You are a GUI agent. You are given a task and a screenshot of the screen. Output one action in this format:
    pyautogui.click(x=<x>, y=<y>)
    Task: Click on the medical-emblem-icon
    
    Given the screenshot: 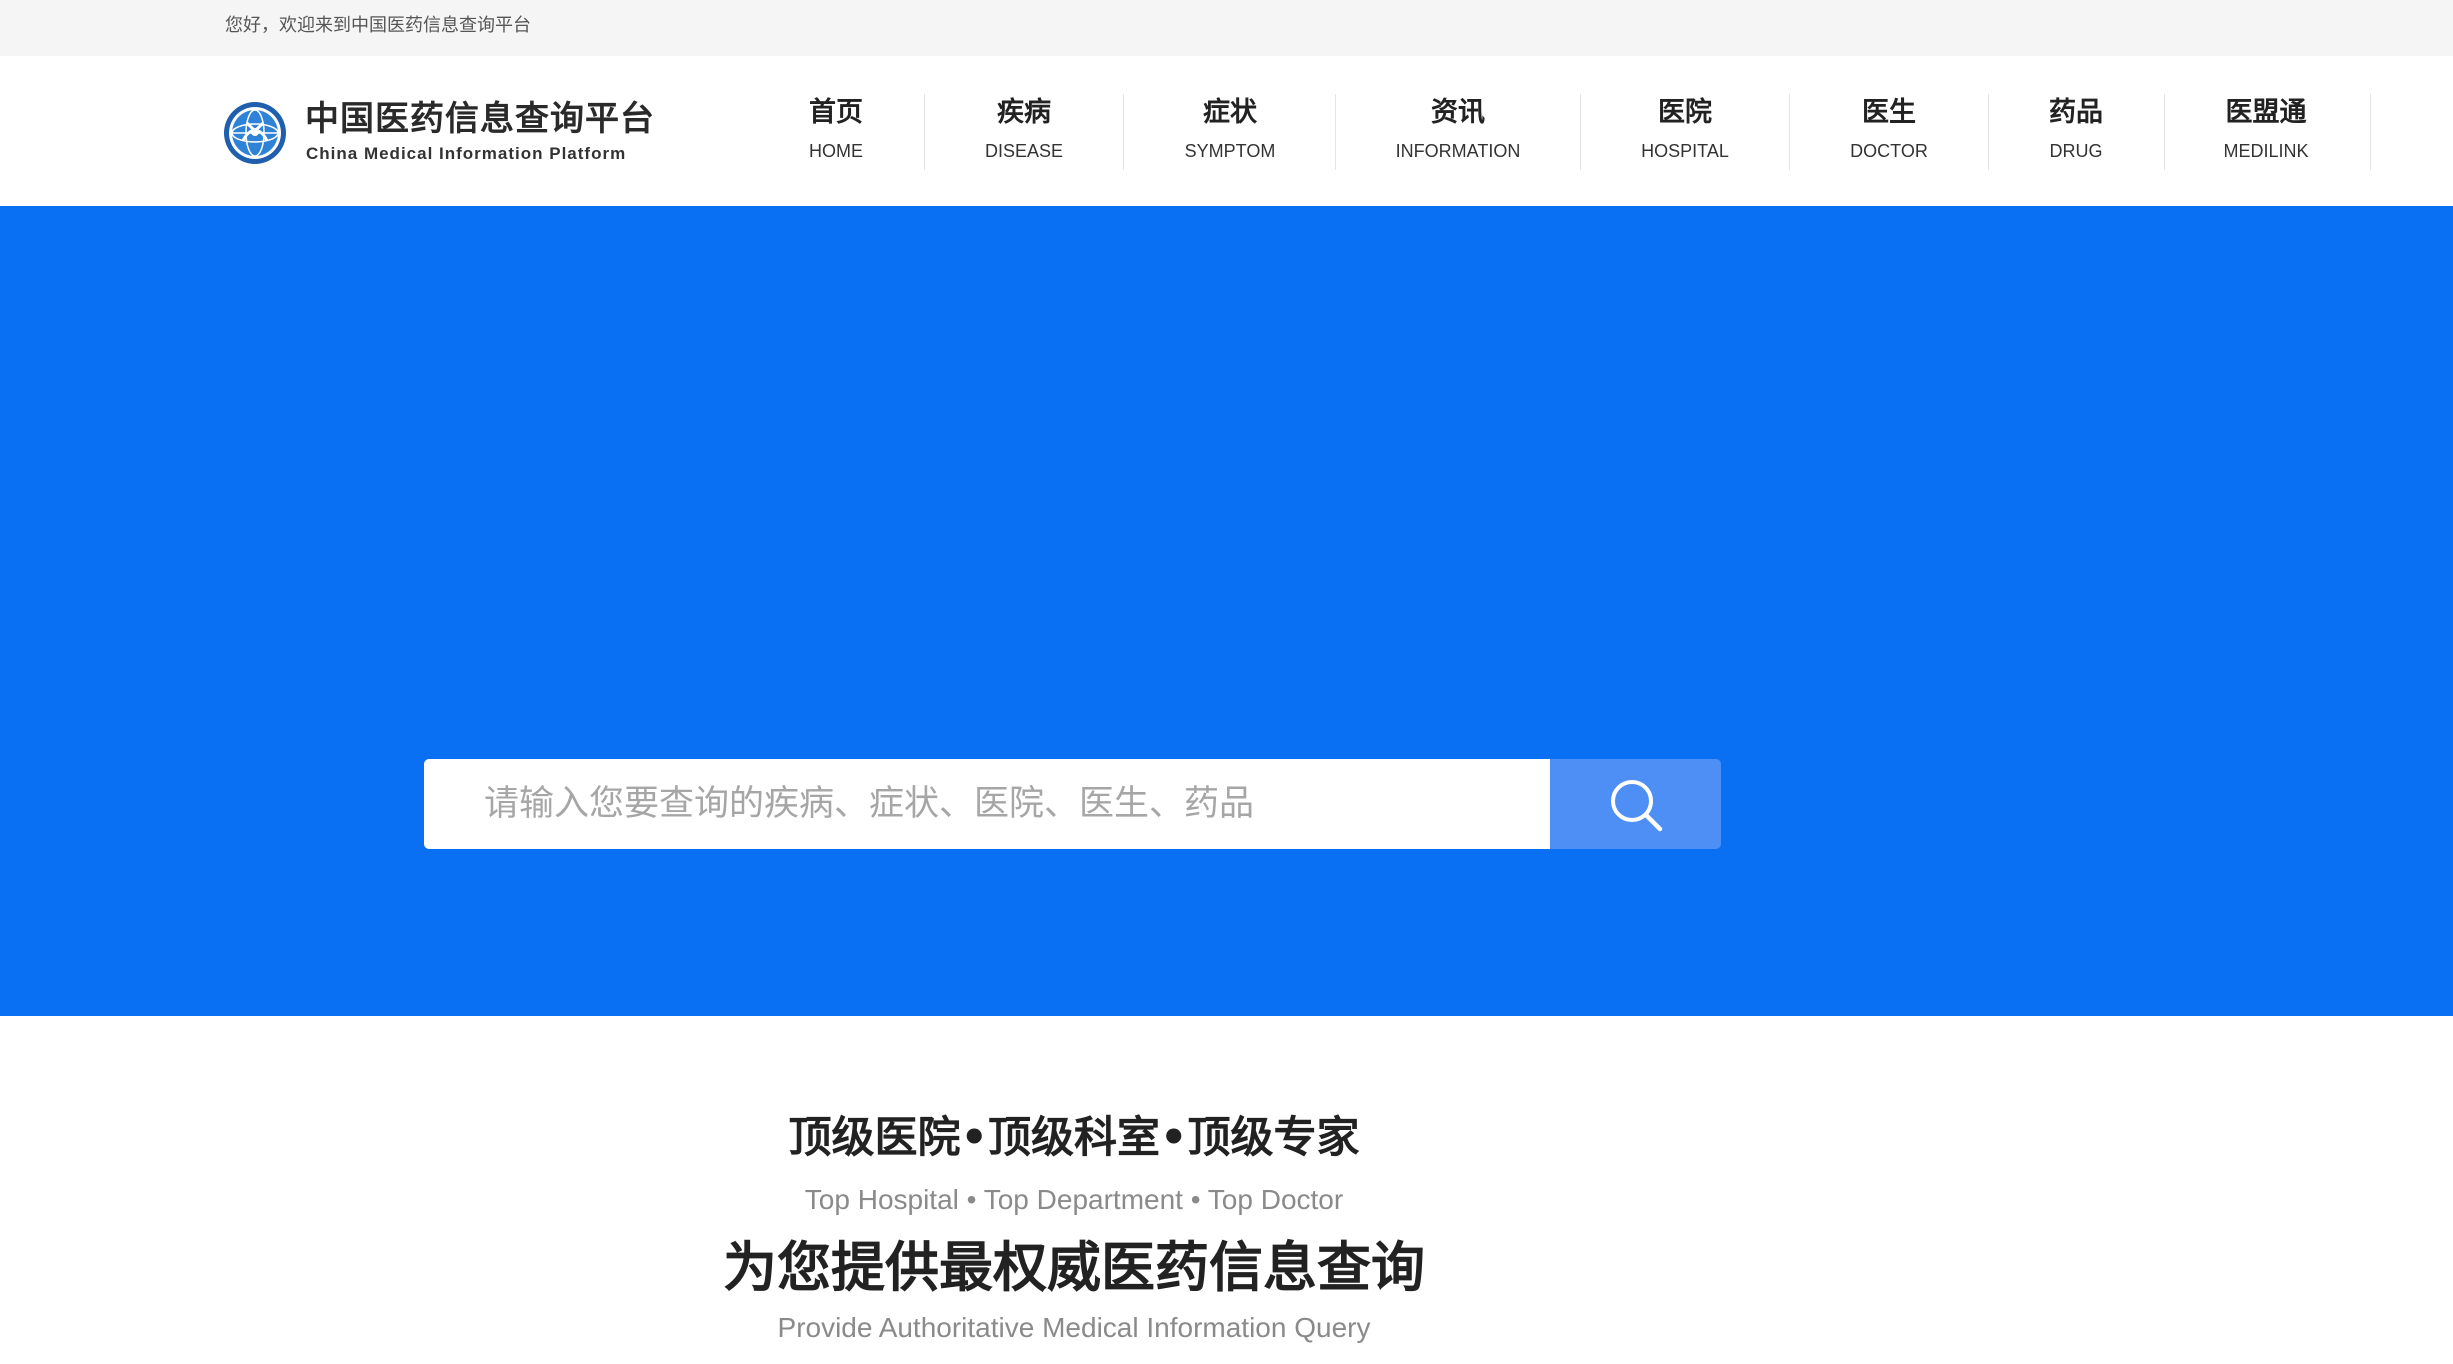 What is the action you would take?
    pyautogui.click(x=255, y=133)
    